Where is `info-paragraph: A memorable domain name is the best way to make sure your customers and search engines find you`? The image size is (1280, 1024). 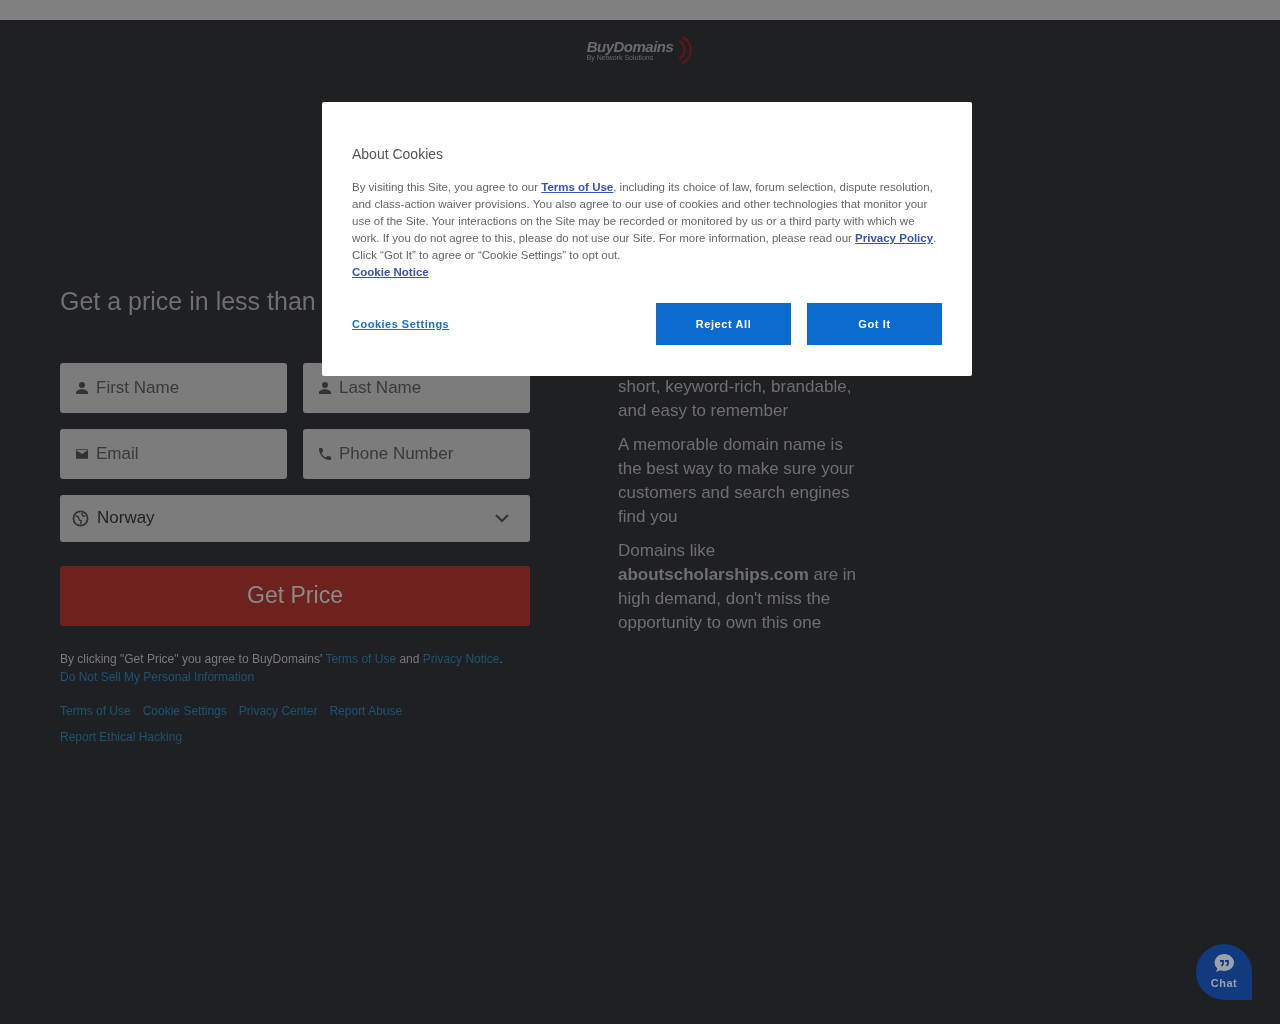
info-paragraph: A memorable domain name is the best way to make sure your customers and search engines find you is located at coordinates (737, 481).